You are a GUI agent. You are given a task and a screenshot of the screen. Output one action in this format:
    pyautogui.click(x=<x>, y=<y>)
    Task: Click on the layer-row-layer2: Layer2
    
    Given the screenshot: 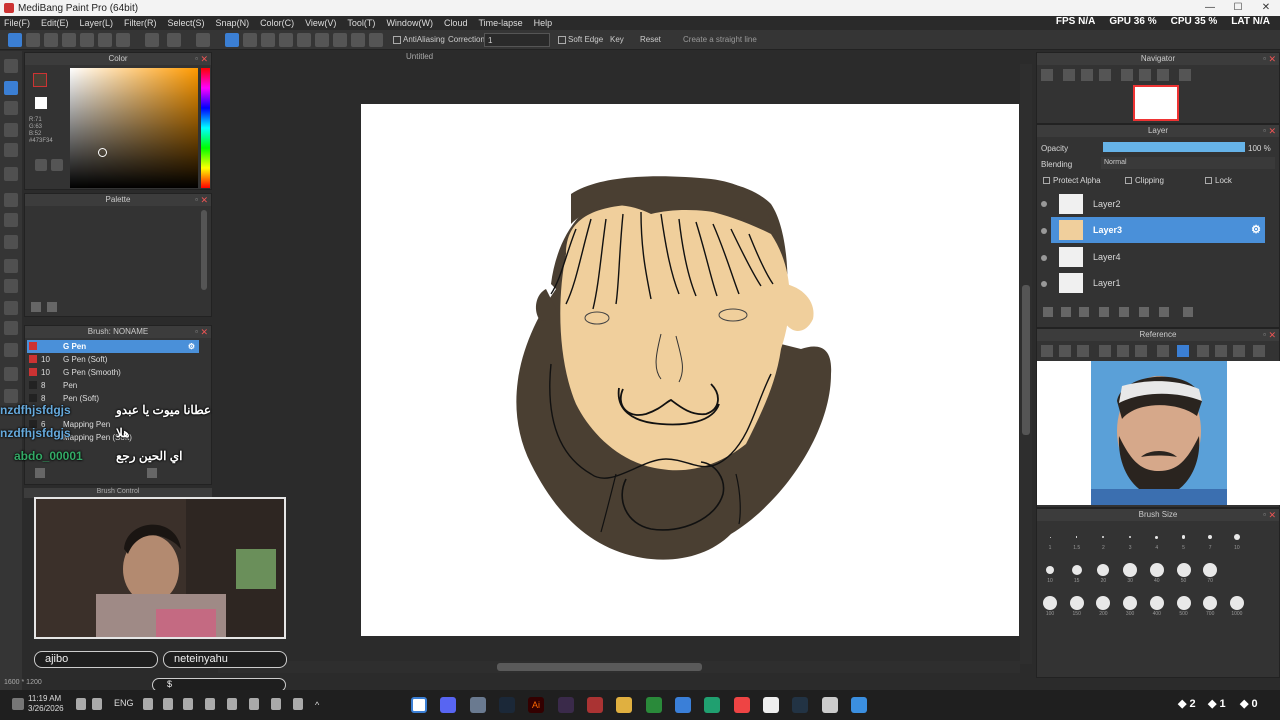 What is the action you would take?
    pyautogui.click(x=1158, y=204)
    